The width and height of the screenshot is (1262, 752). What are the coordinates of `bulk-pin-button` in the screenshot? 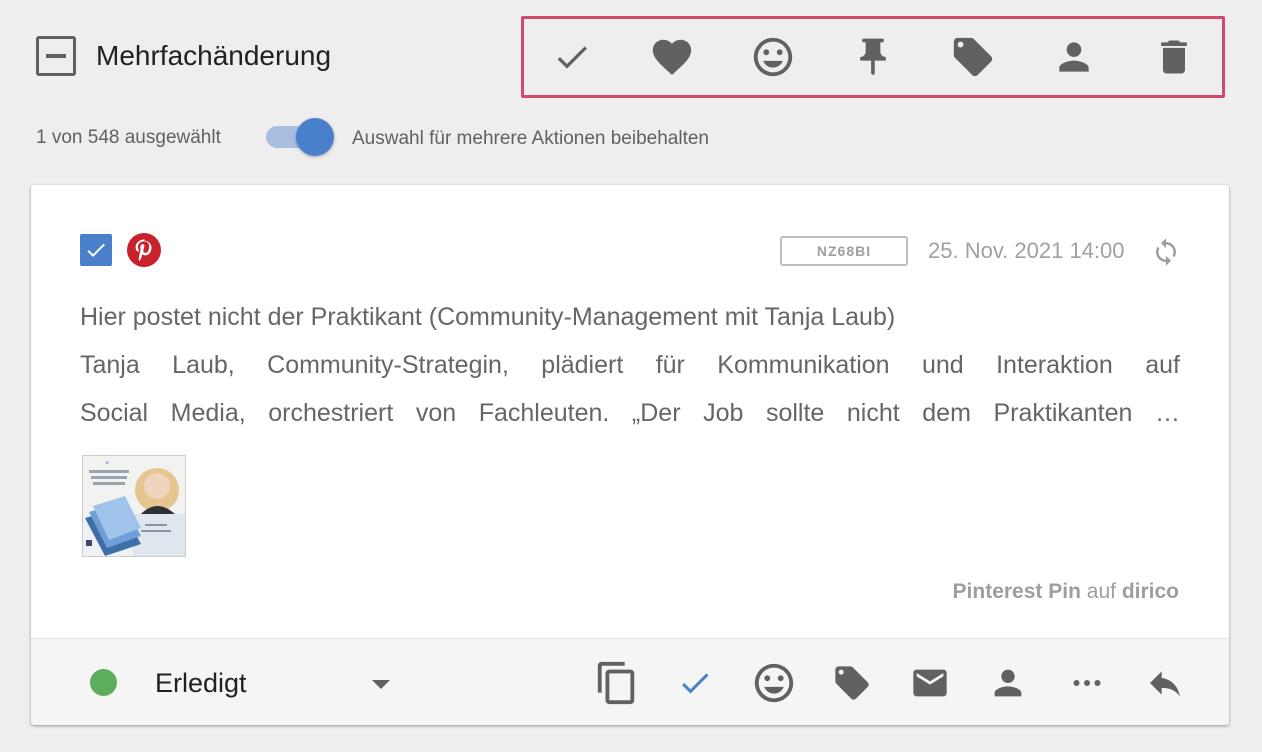 It's located at (873, 57).